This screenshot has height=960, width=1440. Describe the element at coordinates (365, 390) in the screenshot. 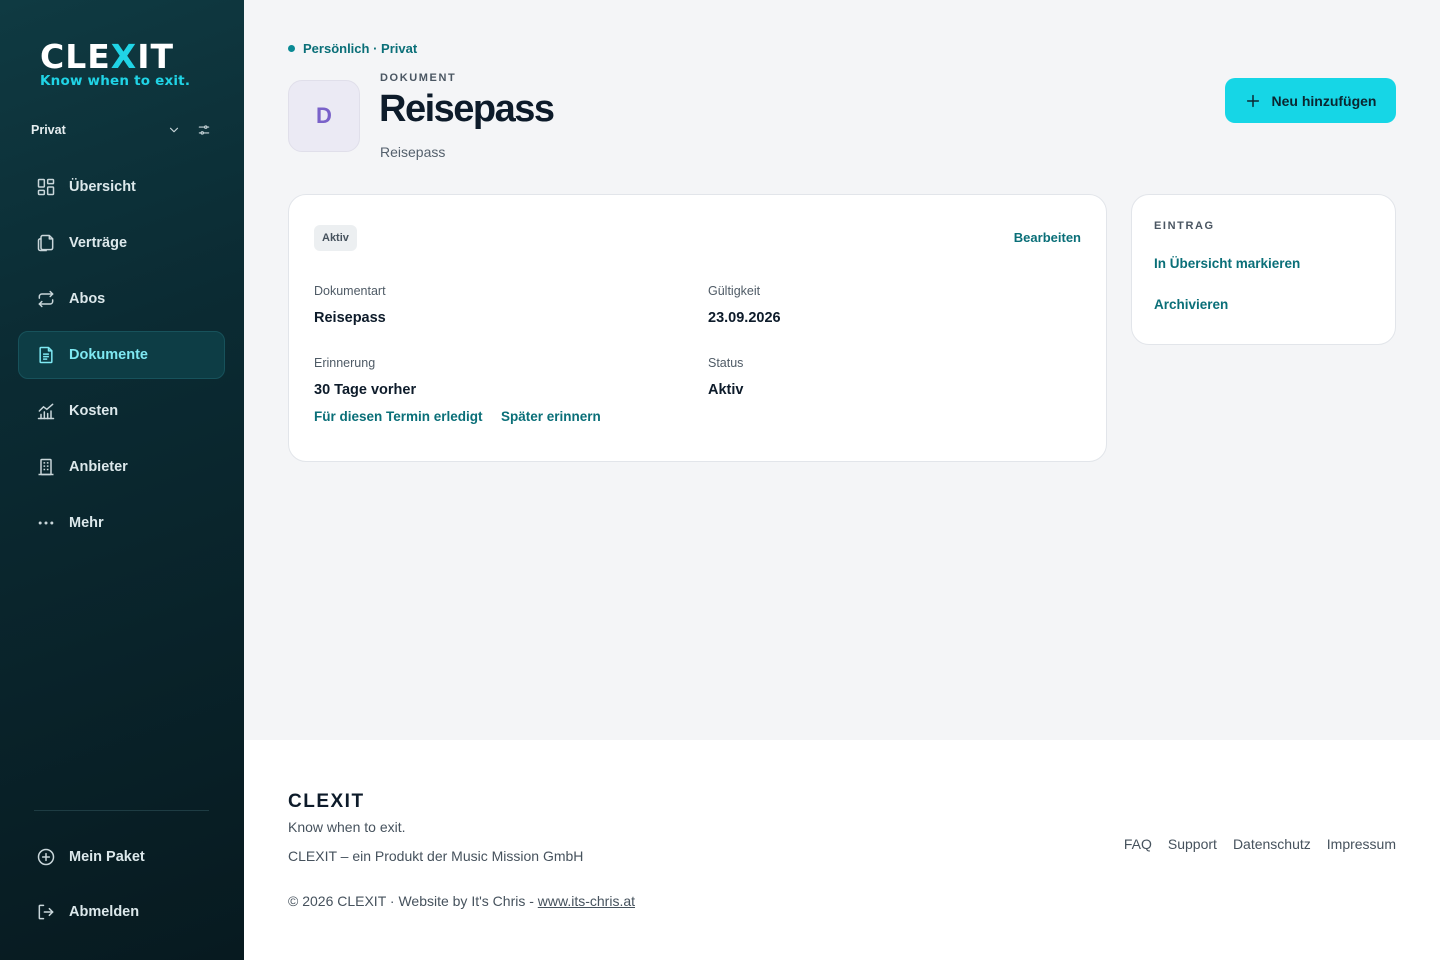

I see `reminder-value: 30 Tage vorher` at that location.